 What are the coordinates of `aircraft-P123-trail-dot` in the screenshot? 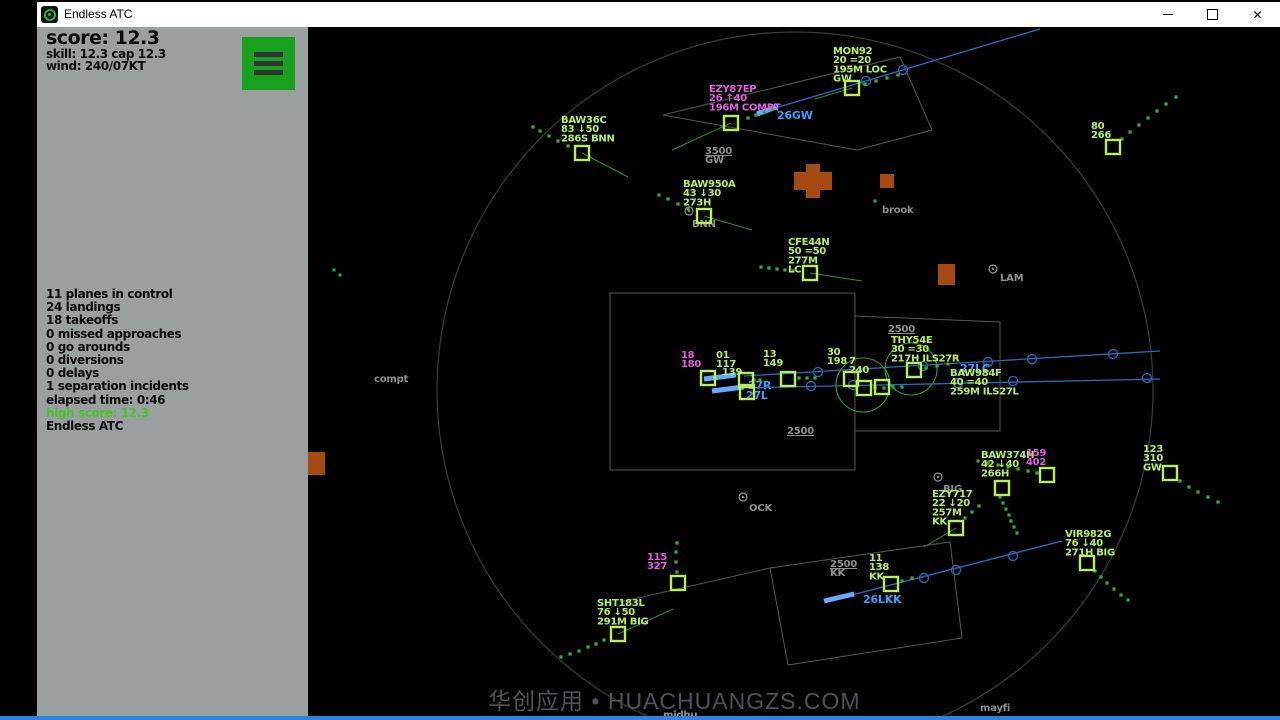 It's located at (1208, 497).